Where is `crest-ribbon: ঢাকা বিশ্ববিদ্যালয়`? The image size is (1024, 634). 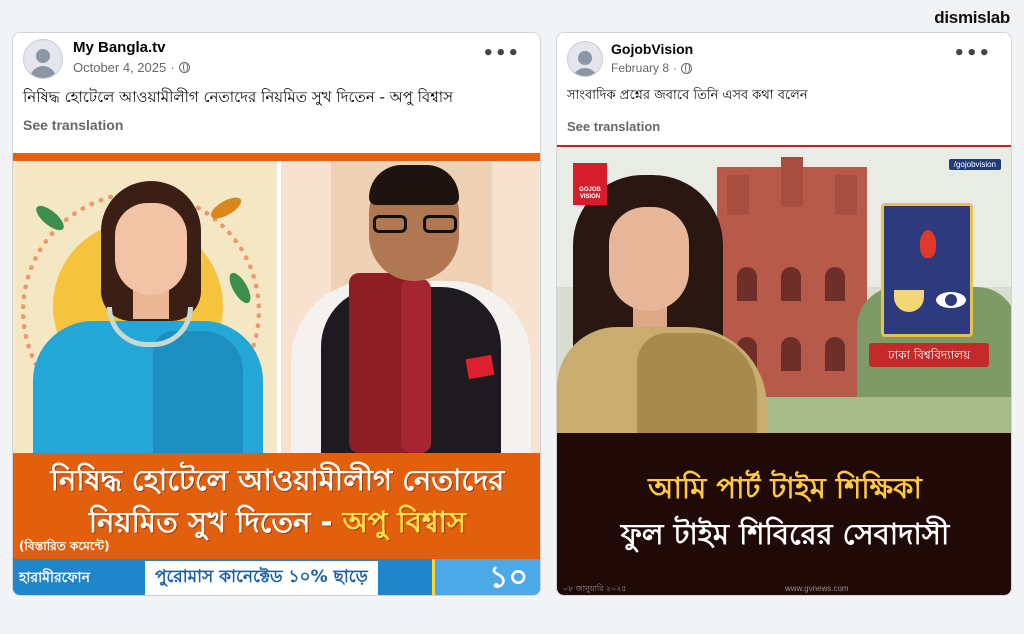 crest-ribbon: ঢাকা বিশ্ববিদ্যালয় is located at coordinates (929, 355).